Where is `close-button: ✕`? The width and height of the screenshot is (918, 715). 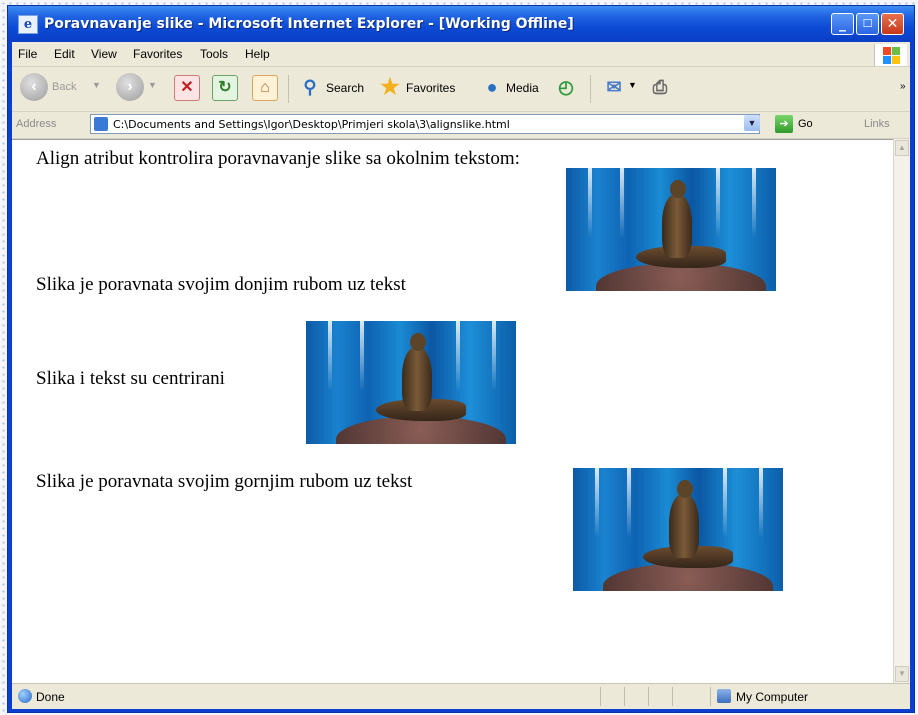 close-button: ✕ is located at coordinates (892, 24).